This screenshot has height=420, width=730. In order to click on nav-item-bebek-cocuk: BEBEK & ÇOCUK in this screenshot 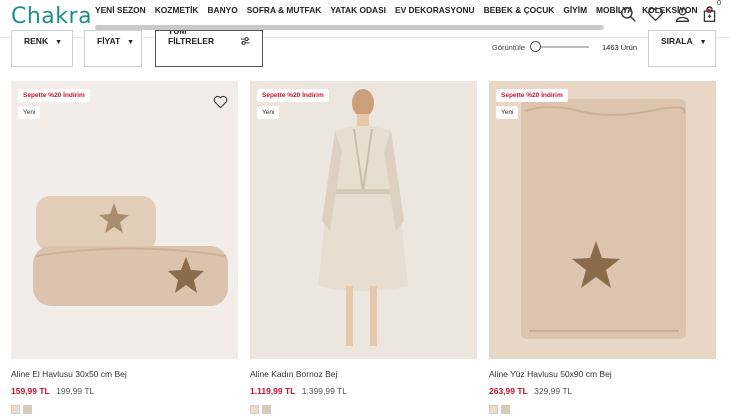, I will do `click(519, 10)`.